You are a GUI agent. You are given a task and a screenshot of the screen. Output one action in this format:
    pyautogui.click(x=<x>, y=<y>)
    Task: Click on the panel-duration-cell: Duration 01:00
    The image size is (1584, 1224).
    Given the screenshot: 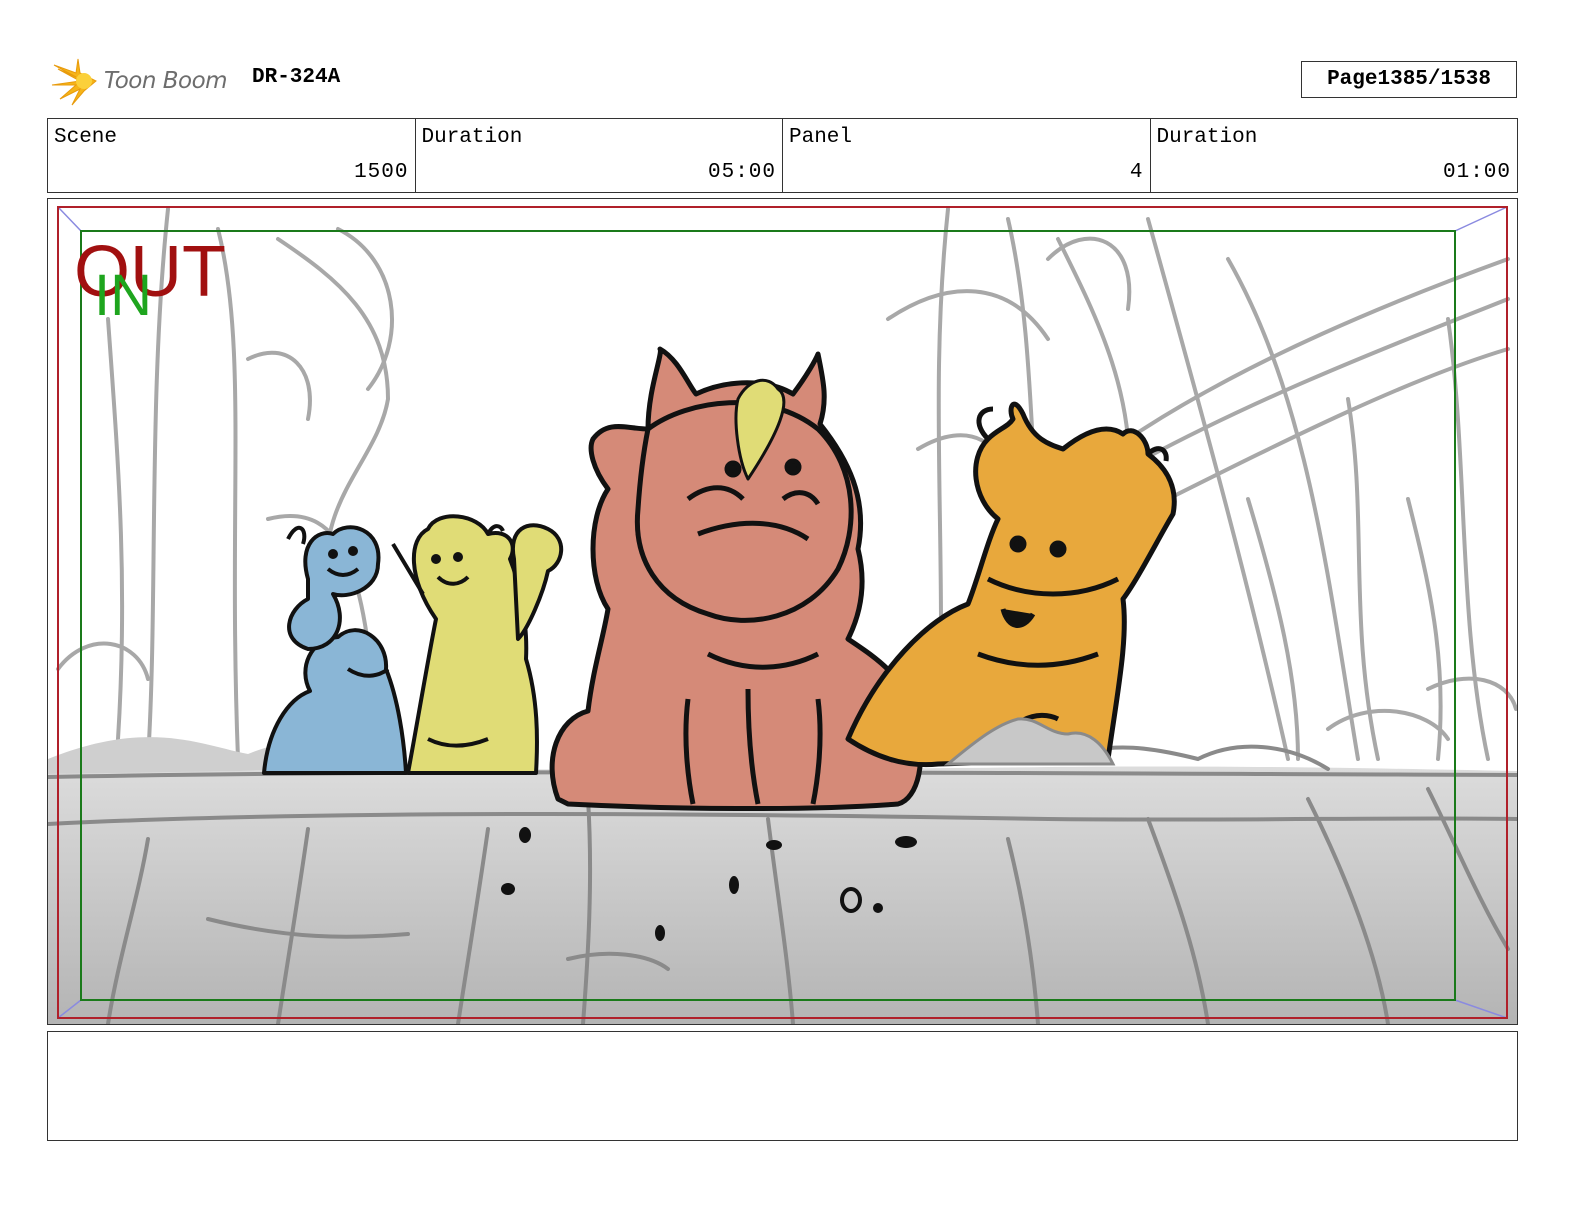 What is the action you would take?
    pyautogui.click(x=1334, y=155)
    